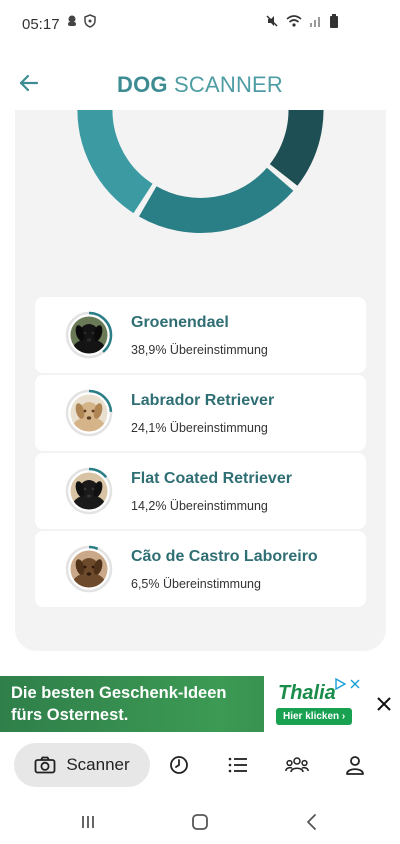  I want to click on ad-line-2: fürs Osternest., so click(70, 715).